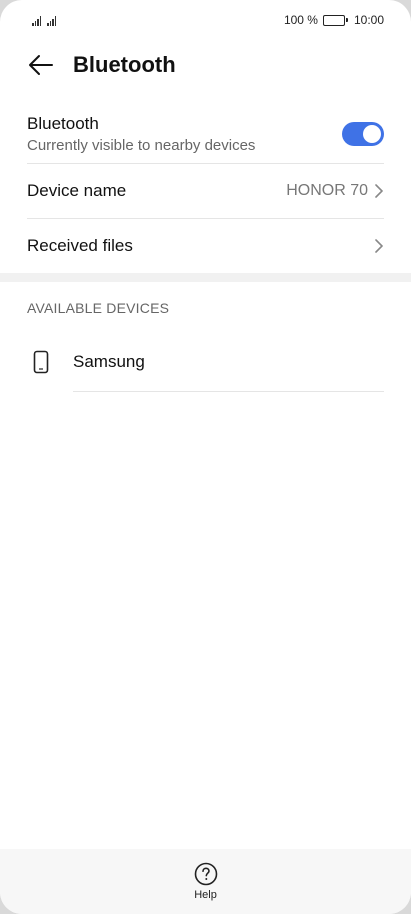 This screenshot has height=914, width=411. I want to click on back-button, so click(41, 65).